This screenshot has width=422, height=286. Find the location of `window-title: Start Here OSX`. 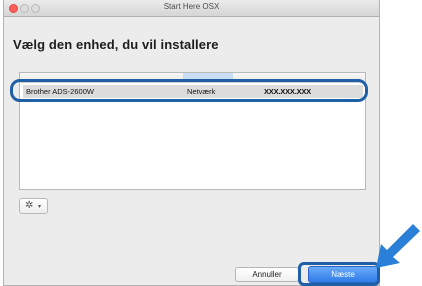

window-title: Start Here OSX is located at coordinates (191, 6).